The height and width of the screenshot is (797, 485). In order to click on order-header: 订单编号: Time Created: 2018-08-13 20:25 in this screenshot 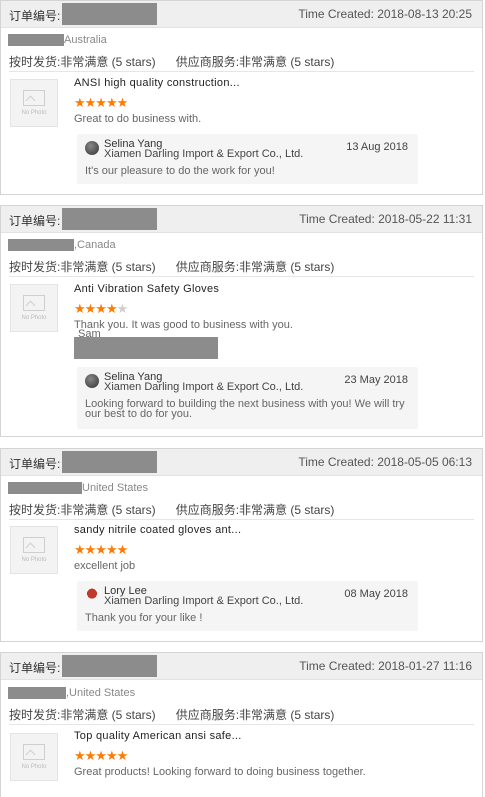, I will do `click(241, 14)`.